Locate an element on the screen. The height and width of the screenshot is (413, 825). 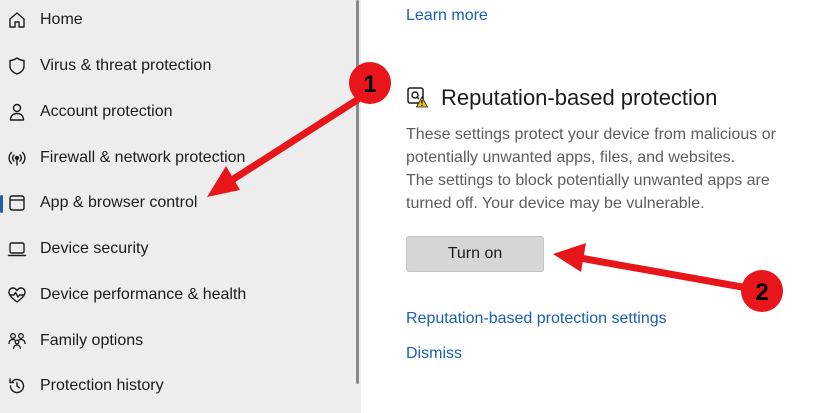
sidebar-item-account-protection: Account protection is located at coordinates (177, 112).